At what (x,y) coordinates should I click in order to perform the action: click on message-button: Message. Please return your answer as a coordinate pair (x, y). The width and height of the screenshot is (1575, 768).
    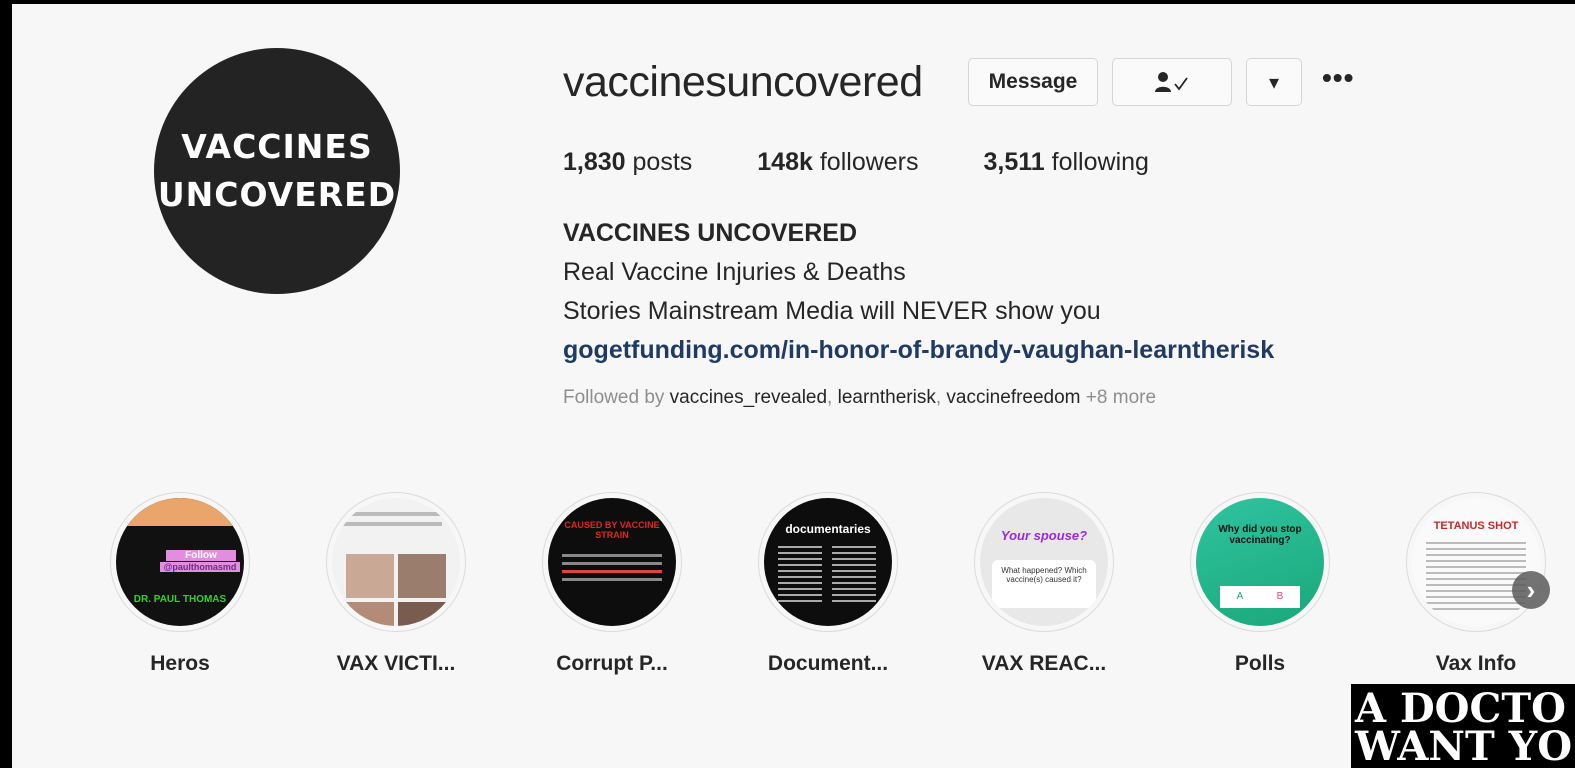
    Looking at the image, I should click on (1033, 82).